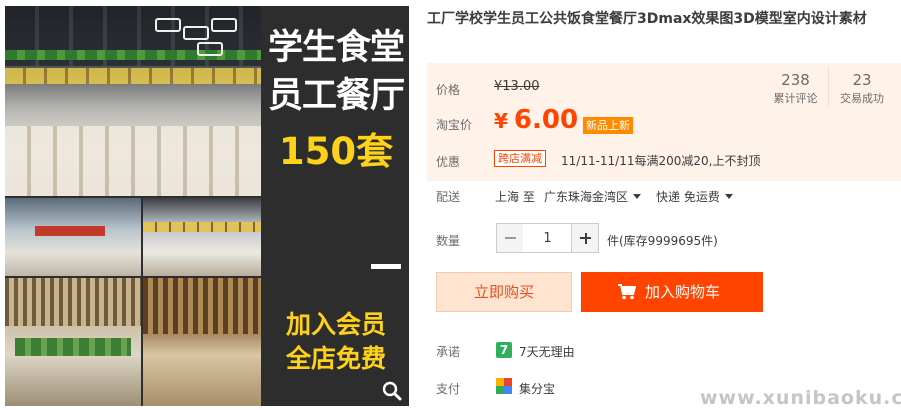 This screenshot has width=901, height=410. Describe the element at coordinates (504, 350) in the screenshot. I see `seven-day-return-icon: 7` at that location.